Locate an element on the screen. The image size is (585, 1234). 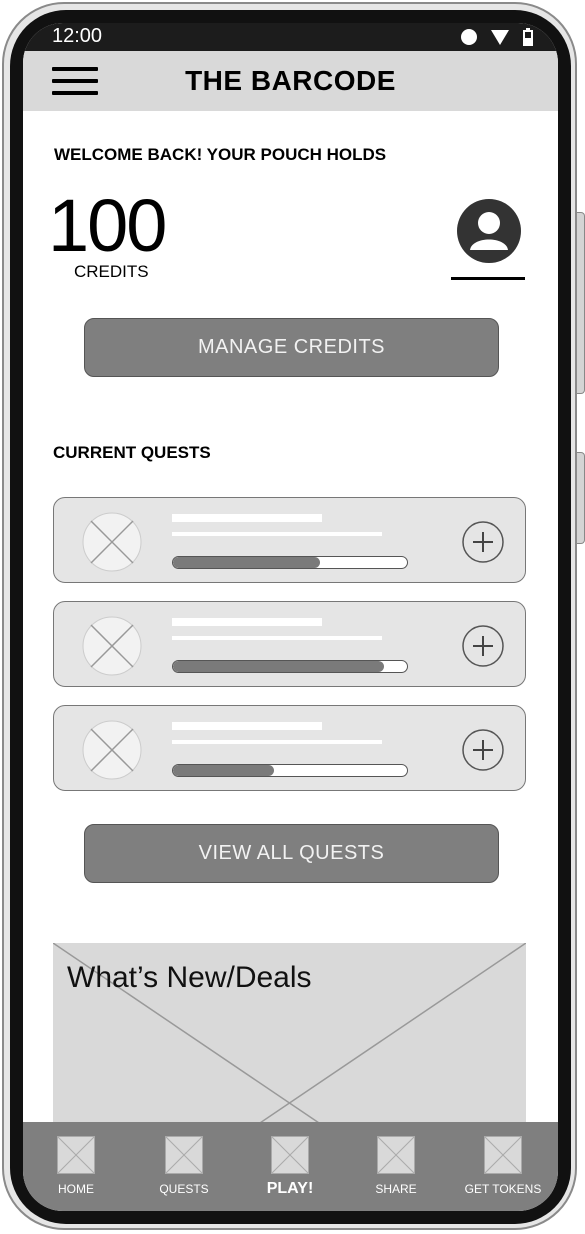
status-bar: 12:00 is located at coordinates (290, 37).